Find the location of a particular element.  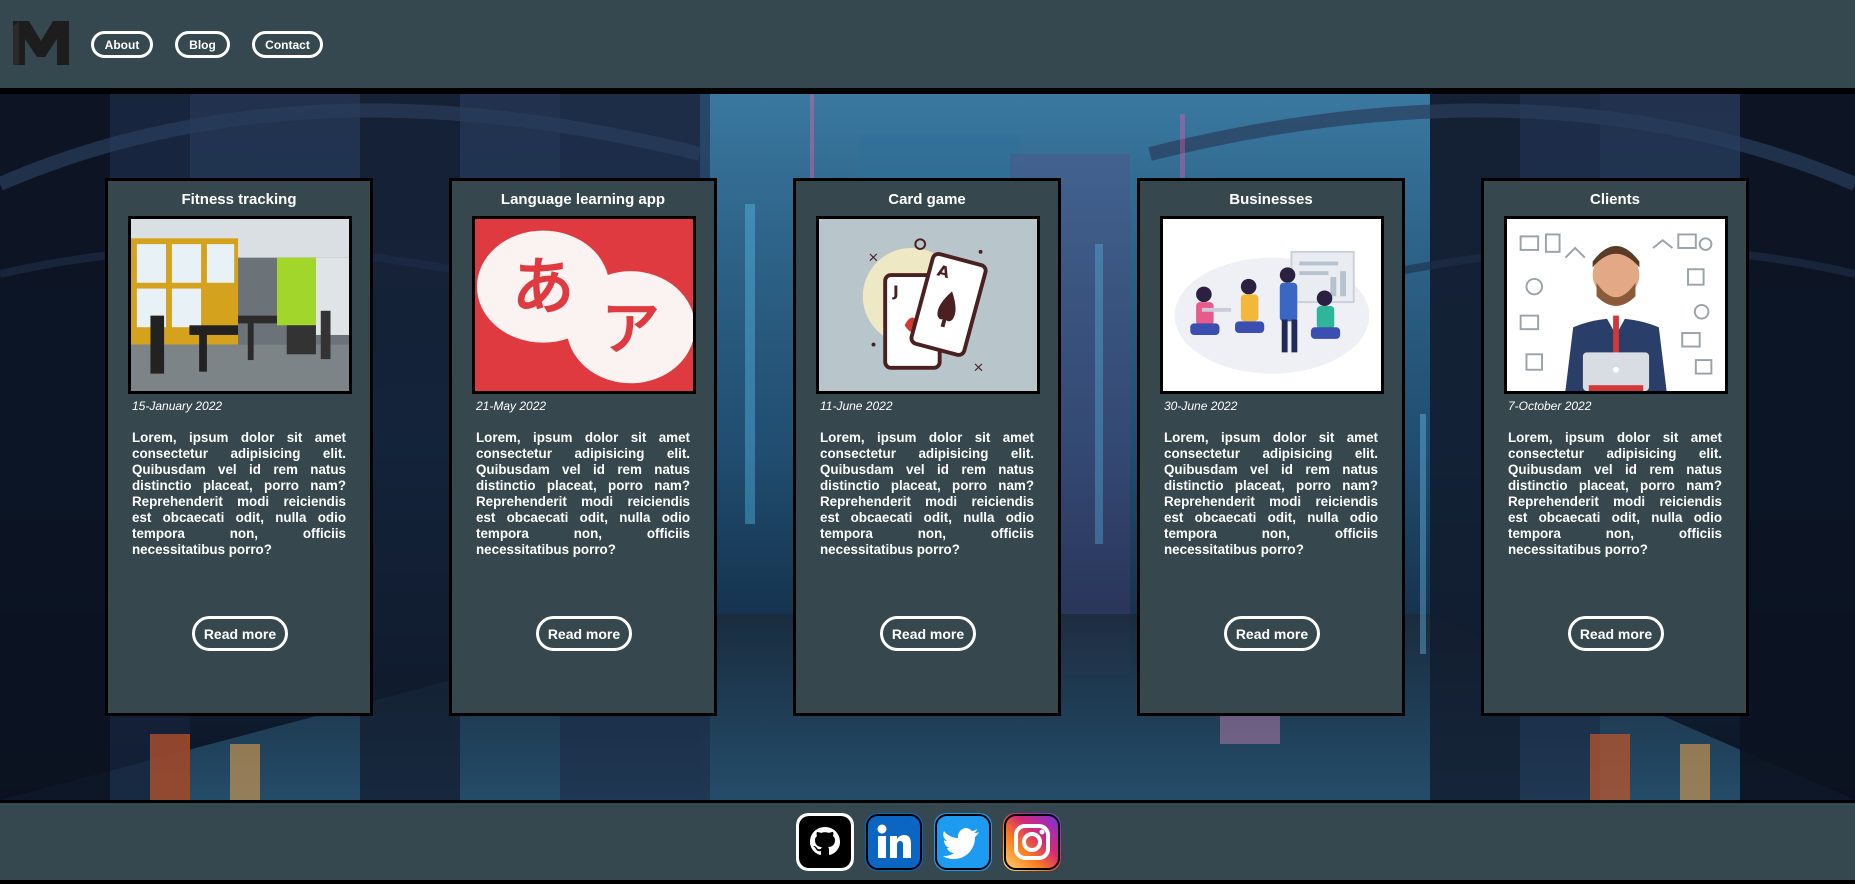

client-businessman-image is located at coordinates (1616, 305).